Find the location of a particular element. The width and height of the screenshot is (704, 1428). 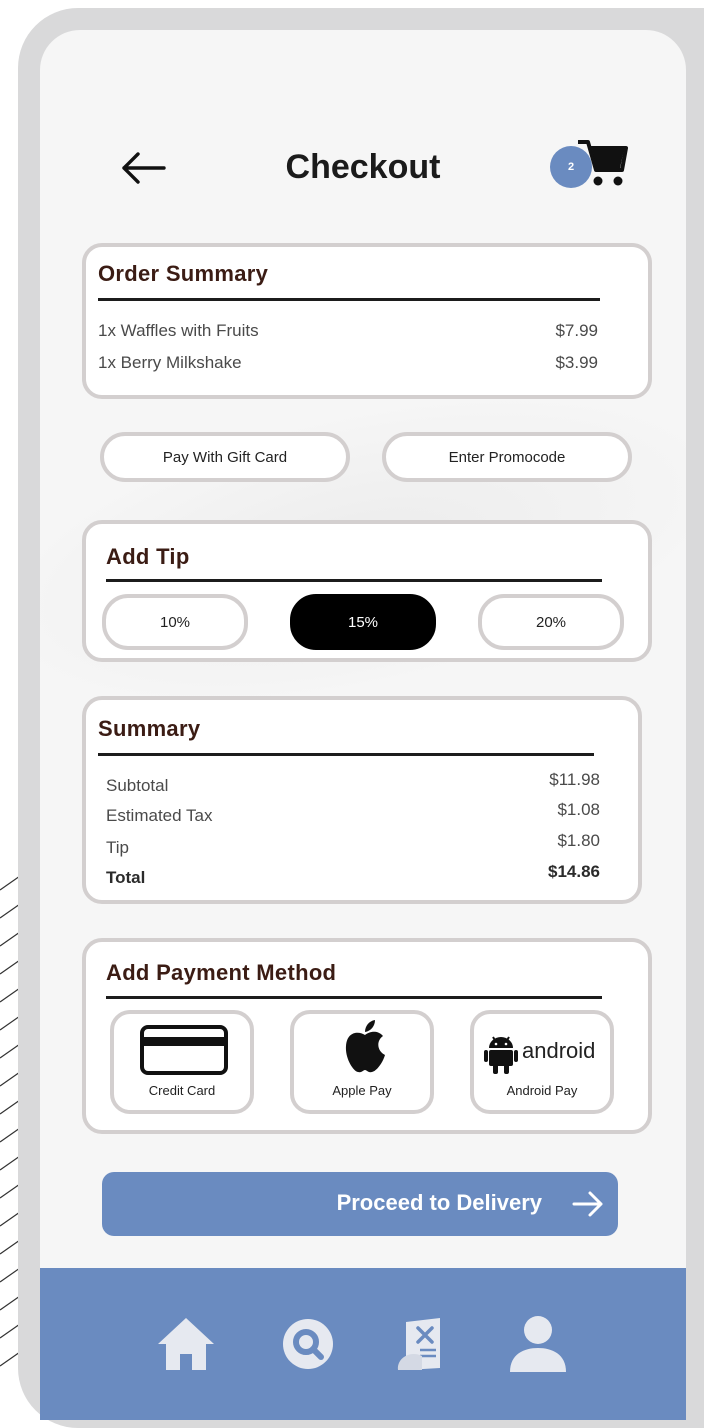

android-pay-option: android Android Pay is located at coordinates (542, 1062).